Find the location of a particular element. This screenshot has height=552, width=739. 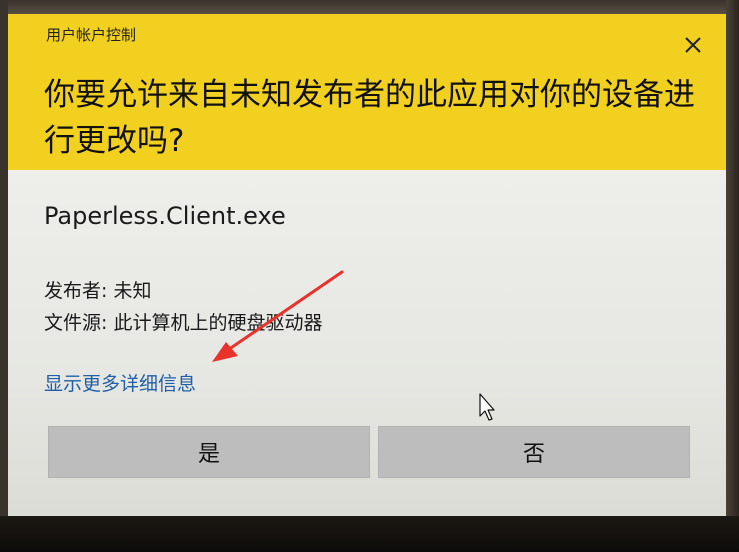

source-label: 文件源: is located at coordinates (76, 323).